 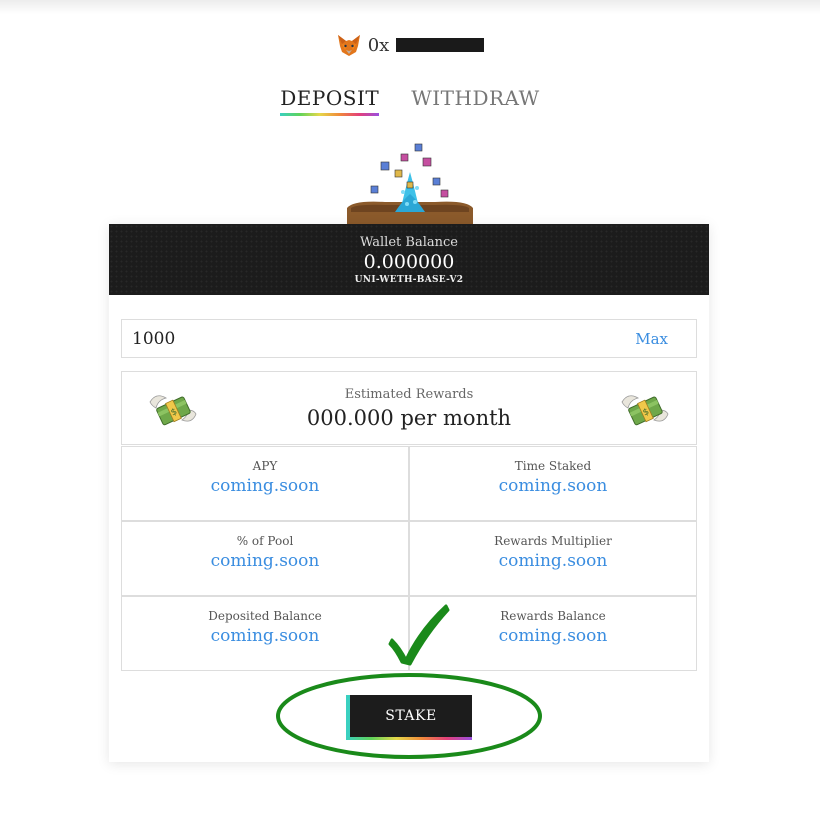 I want to click on stat-rewards-multiplier: Rewards Multiplier coming.soon, so click(x=553, y=558).